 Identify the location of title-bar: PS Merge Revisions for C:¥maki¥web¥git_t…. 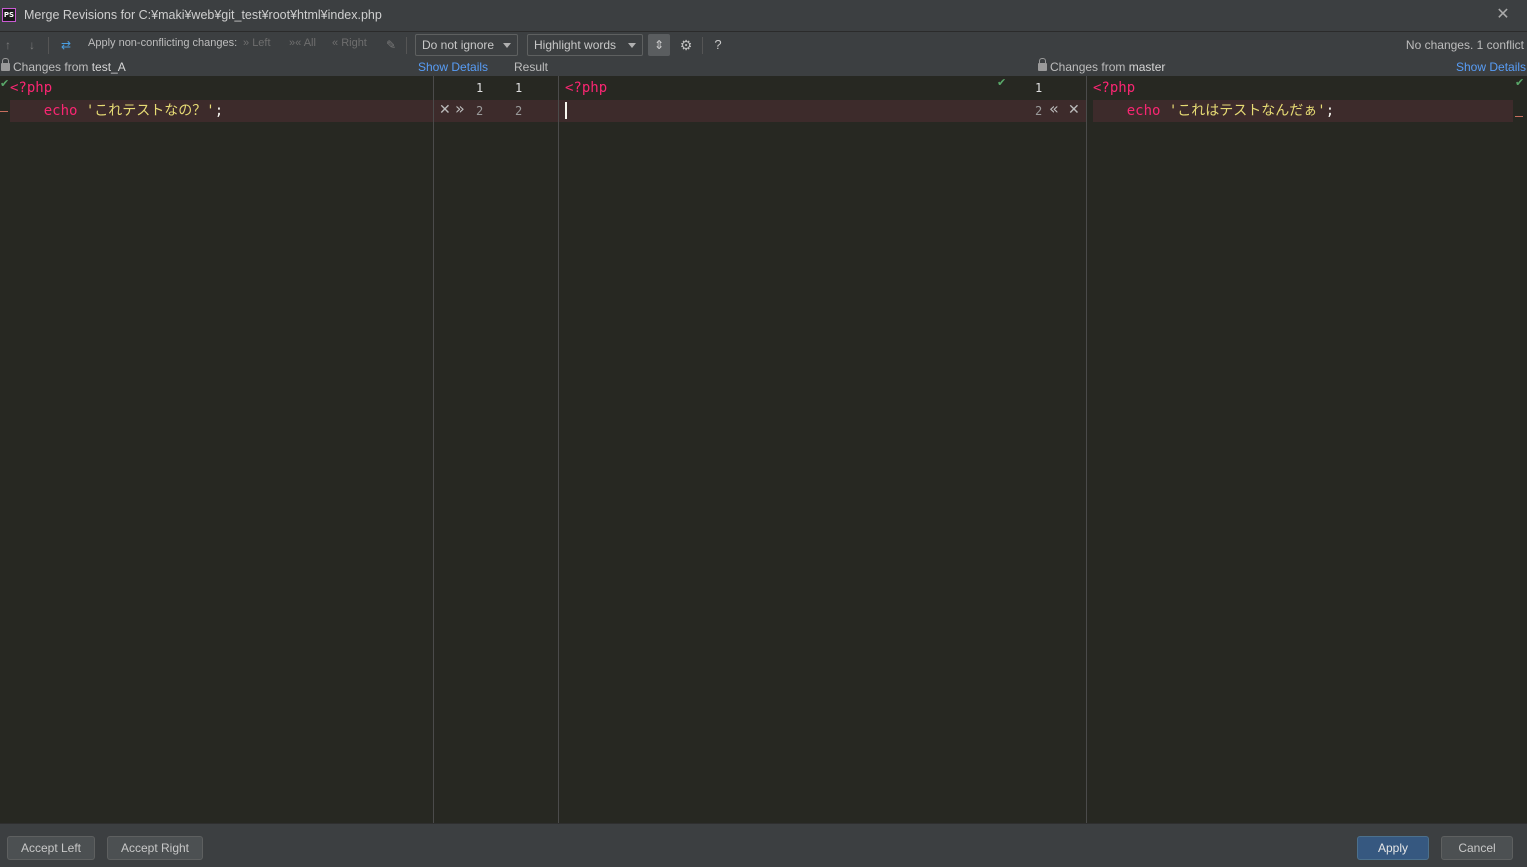
(763, 16).